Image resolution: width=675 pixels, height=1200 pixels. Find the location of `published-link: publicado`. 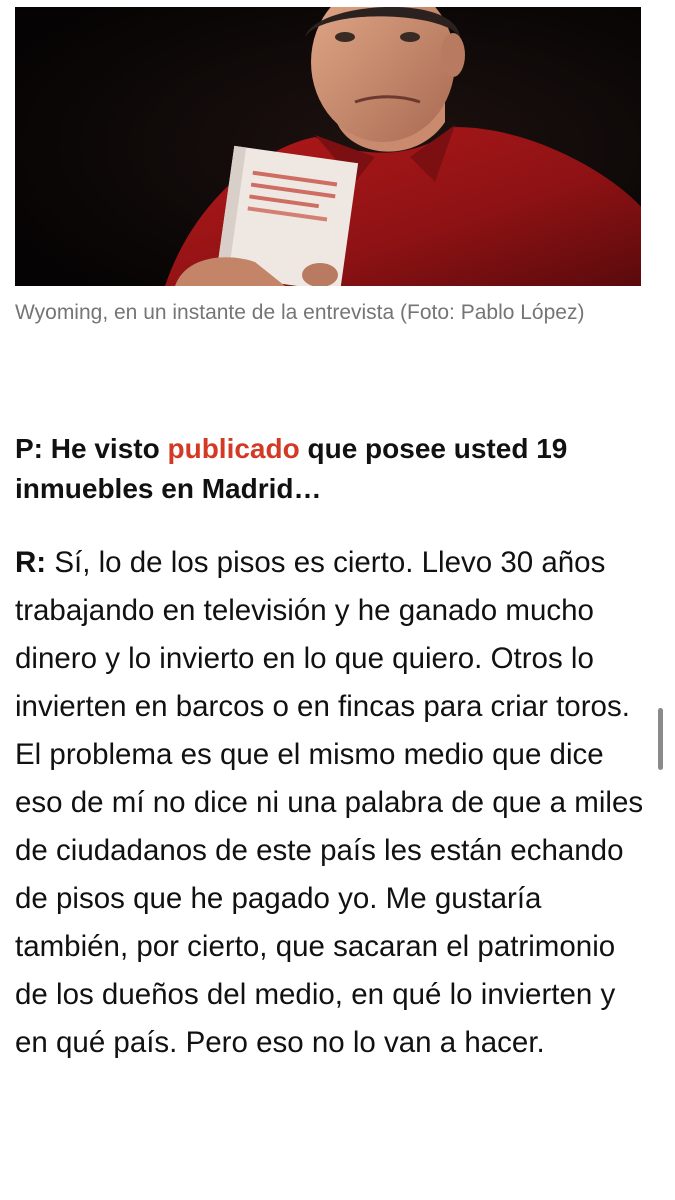

published-link: publicado is located at coordinates (233, 448).